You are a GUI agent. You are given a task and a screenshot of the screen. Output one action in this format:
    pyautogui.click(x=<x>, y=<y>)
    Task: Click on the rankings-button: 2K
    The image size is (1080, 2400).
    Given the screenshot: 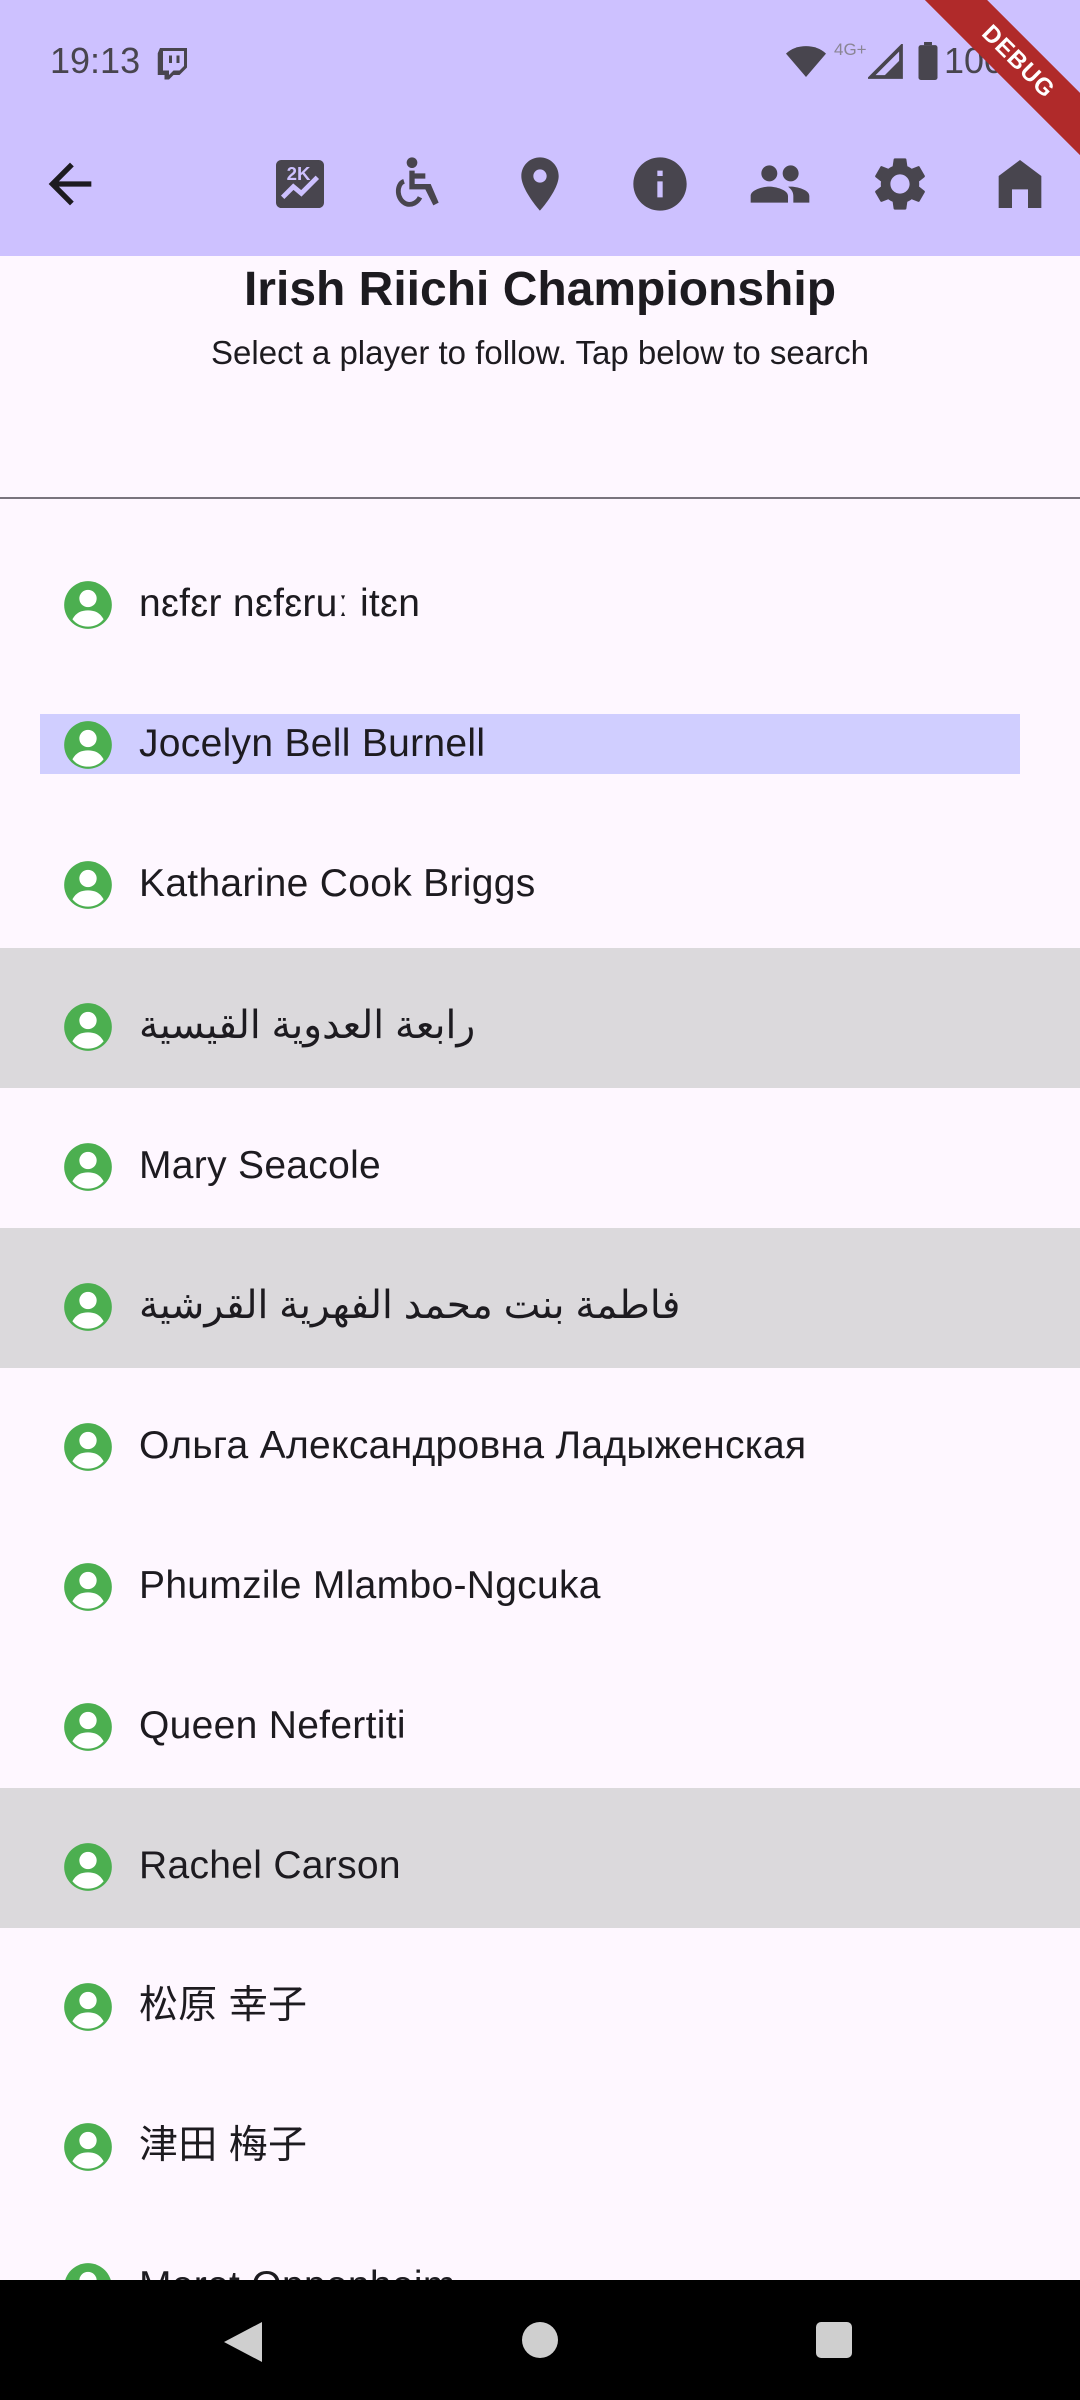 What is the action you would take?
    pyautogui.click(x=300, y=184)
    